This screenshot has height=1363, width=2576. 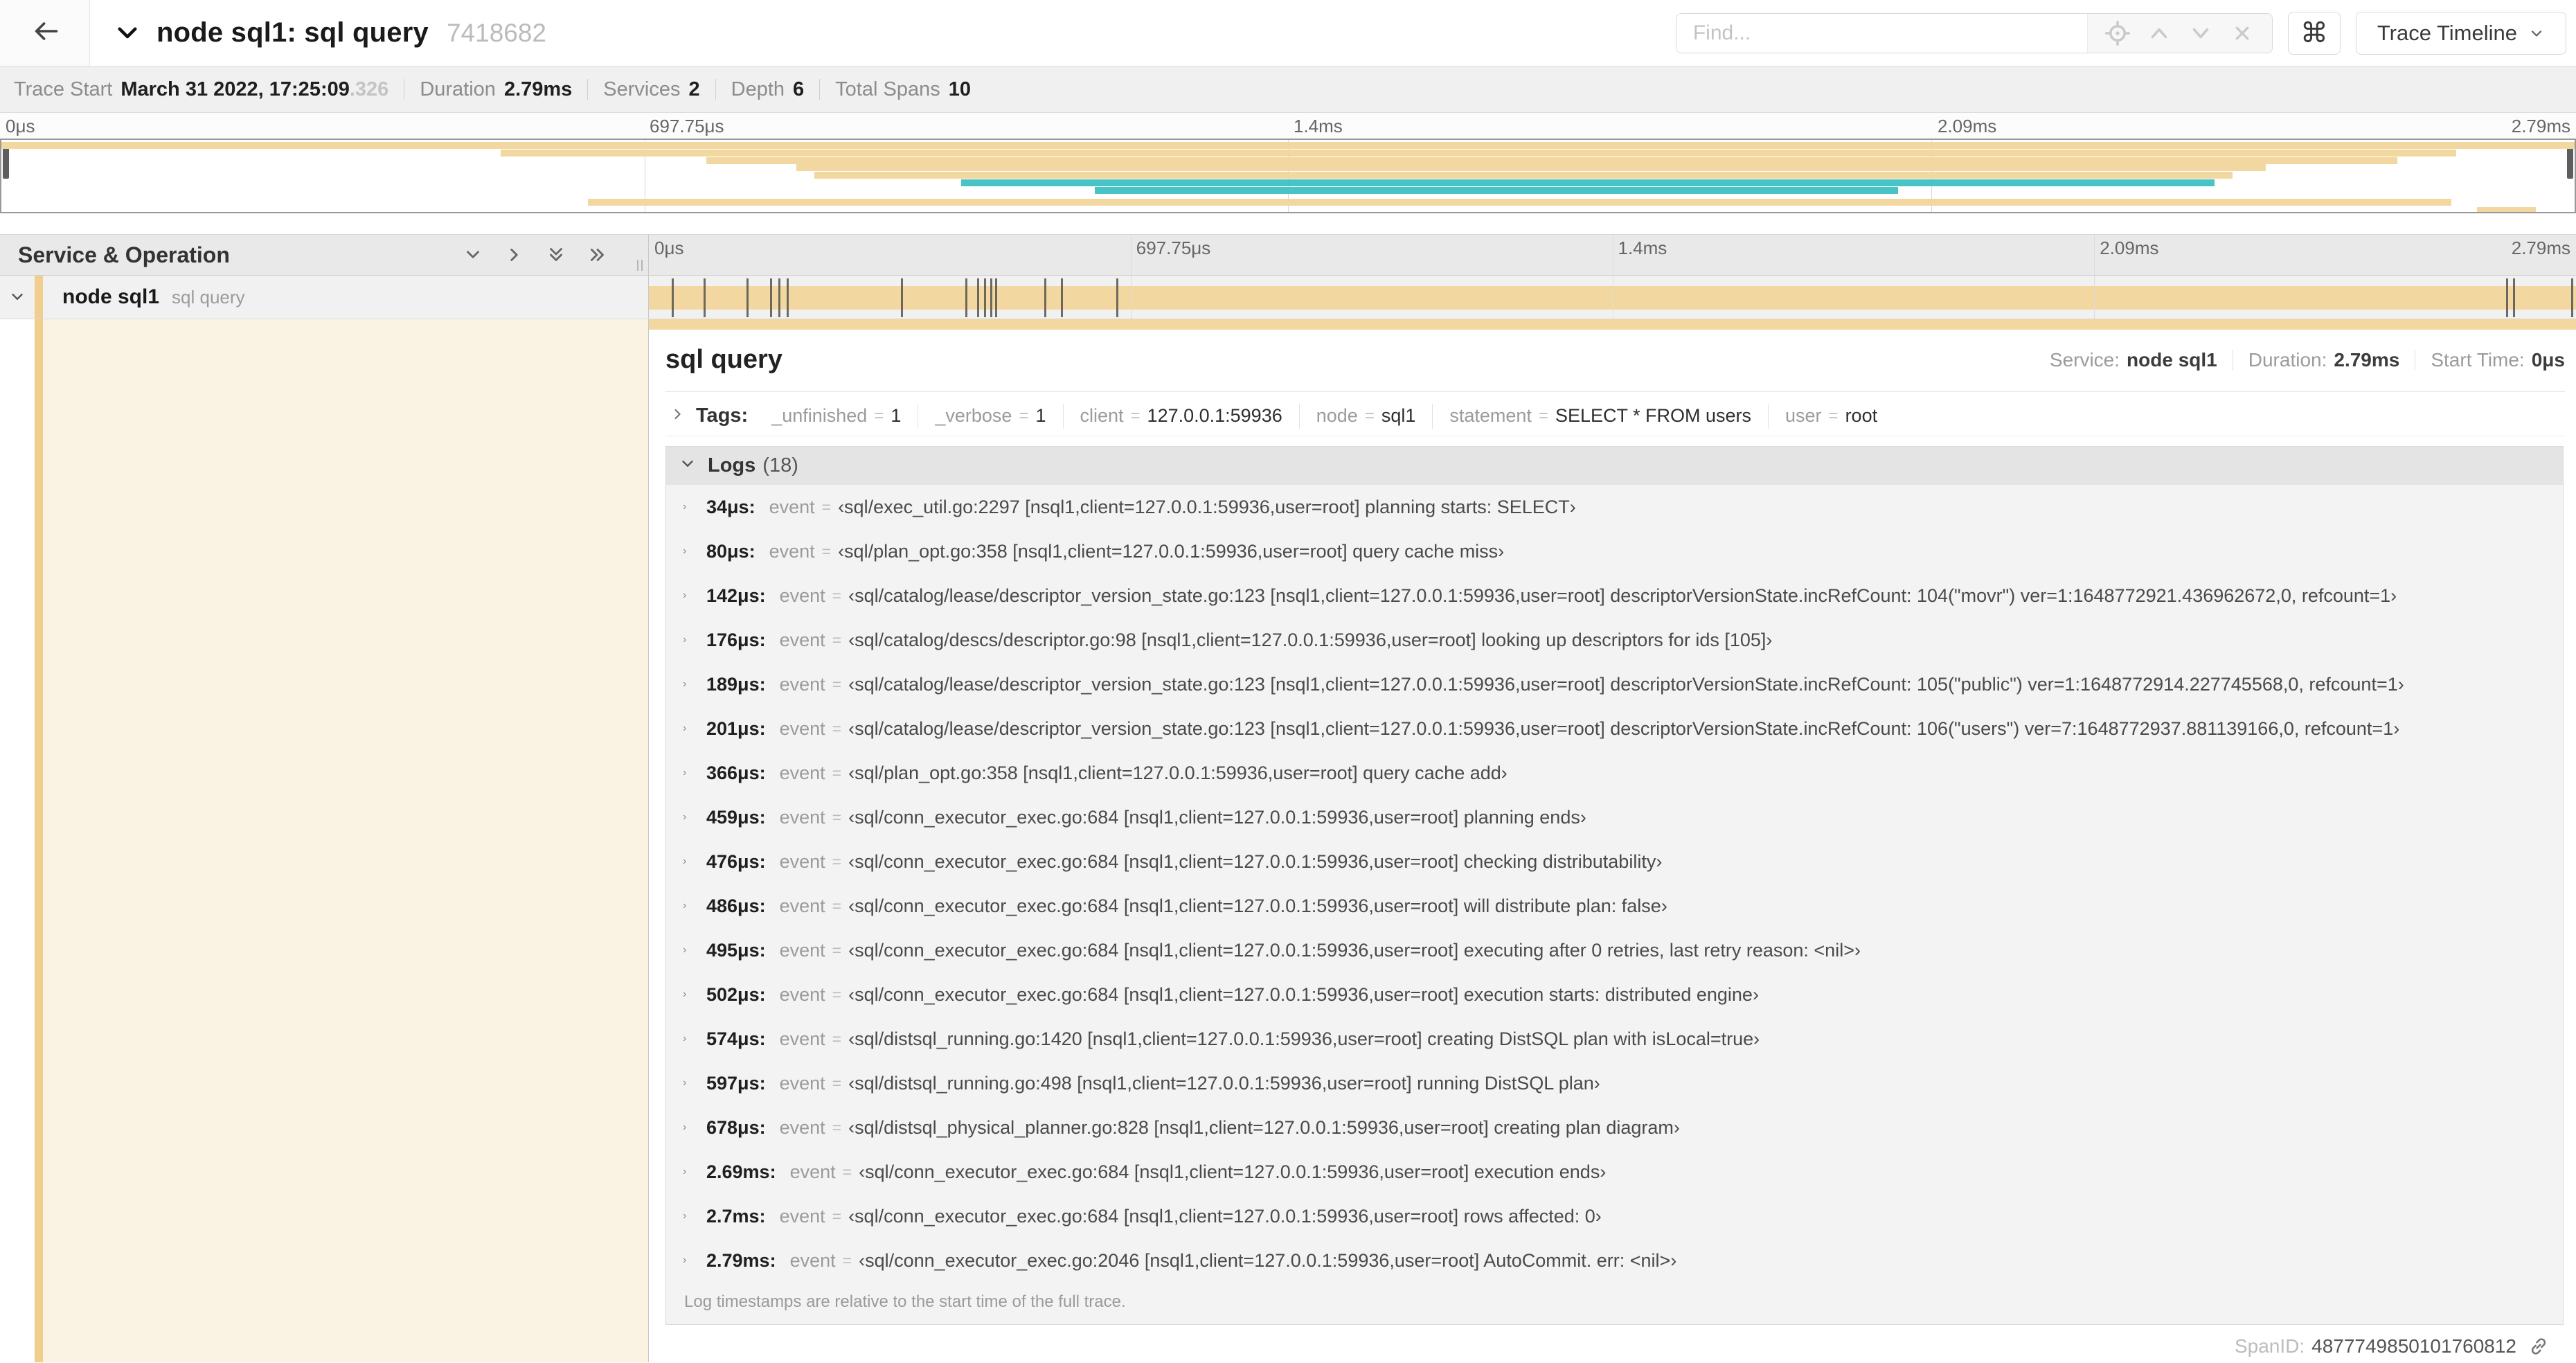 I want to click on keyboard-shortcuts-button: ⌘, so click(x=2314, y=33).